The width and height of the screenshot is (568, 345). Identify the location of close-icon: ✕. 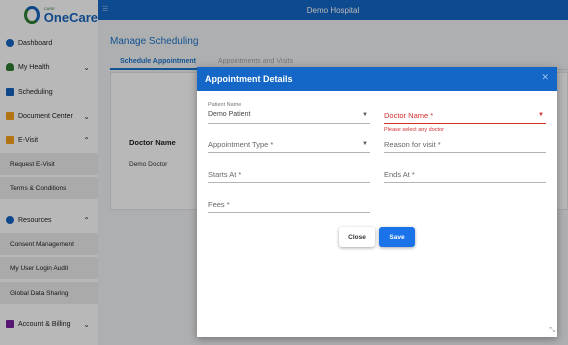
(545, 77).